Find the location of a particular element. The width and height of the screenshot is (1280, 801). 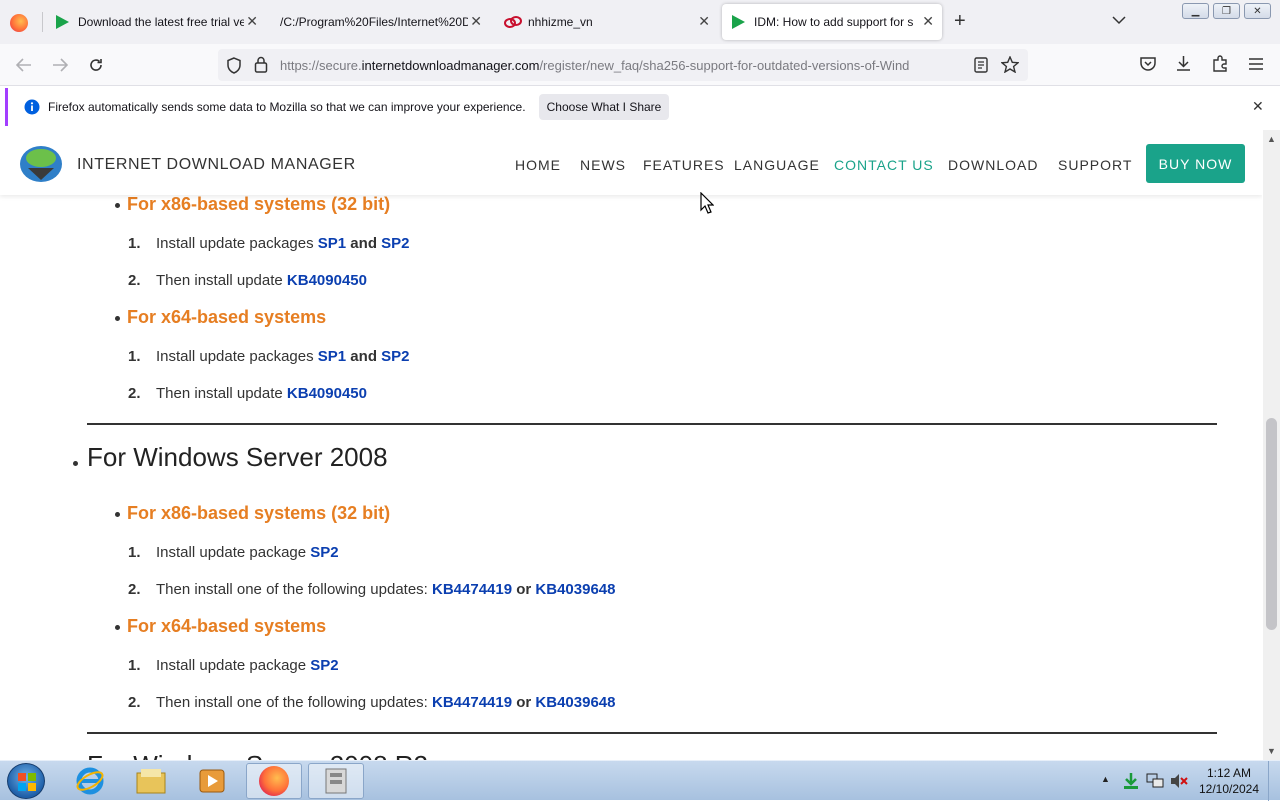

volume-muted-icon is located at coordinates (1179, 781).